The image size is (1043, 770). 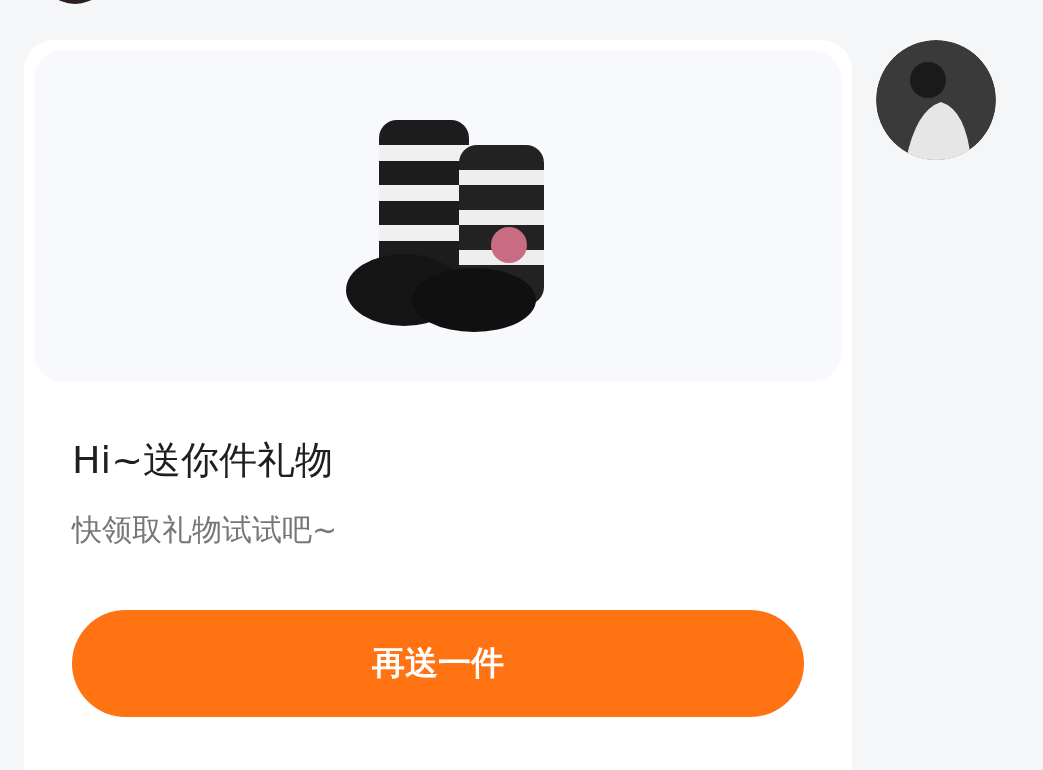 What do you see at coordinates (438, 663) in the screenshot?
I see `send-again-button: 再送一件` at bounding box center [438, 663].